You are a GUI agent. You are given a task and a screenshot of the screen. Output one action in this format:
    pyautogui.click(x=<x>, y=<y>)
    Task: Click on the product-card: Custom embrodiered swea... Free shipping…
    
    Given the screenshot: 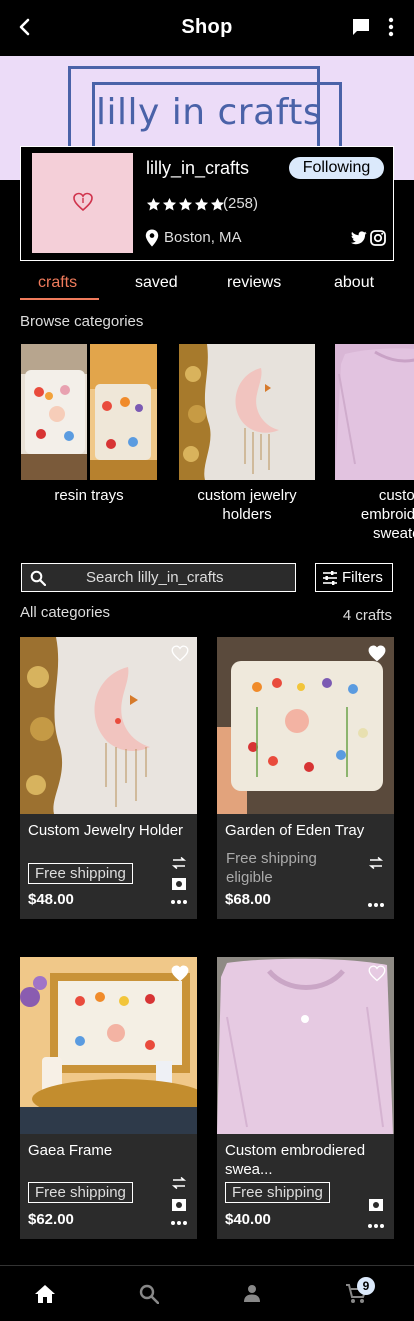 What is the action you would take?
    pyautogui.click(x=305, y=1098)
    